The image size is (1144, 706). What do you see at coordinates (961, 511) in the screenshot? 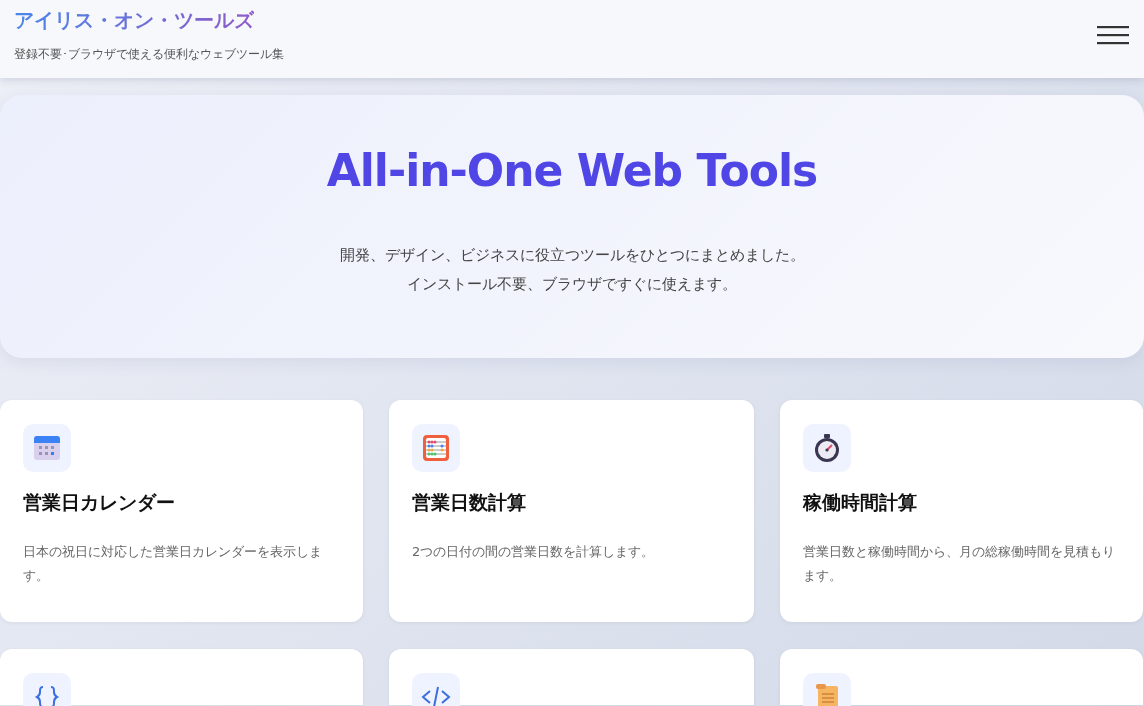
I see `tool-card: 稼働時間計算 営業日数と稼働時間から、月の総稼働時間を見積もります。` at bounding box center [961, 511].